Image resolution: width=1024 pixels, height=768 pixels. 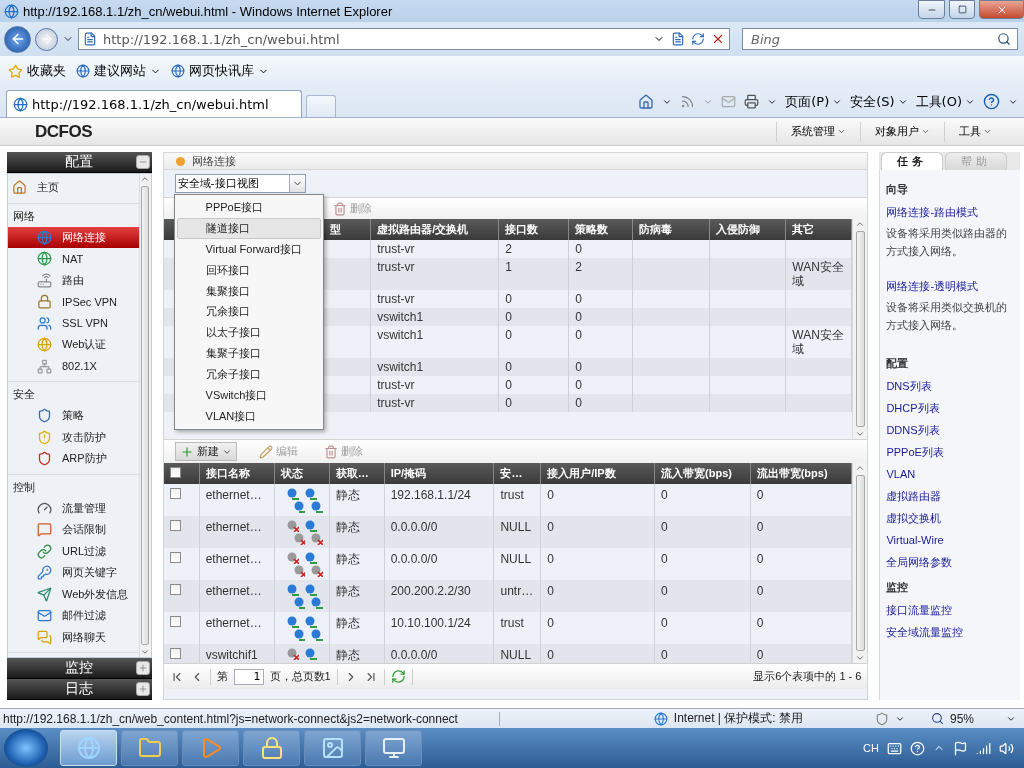 What do you see at coordinates (961, 718) in the screenshot?
I see `zoom-level: 95%` at bounding box center [961, 718].